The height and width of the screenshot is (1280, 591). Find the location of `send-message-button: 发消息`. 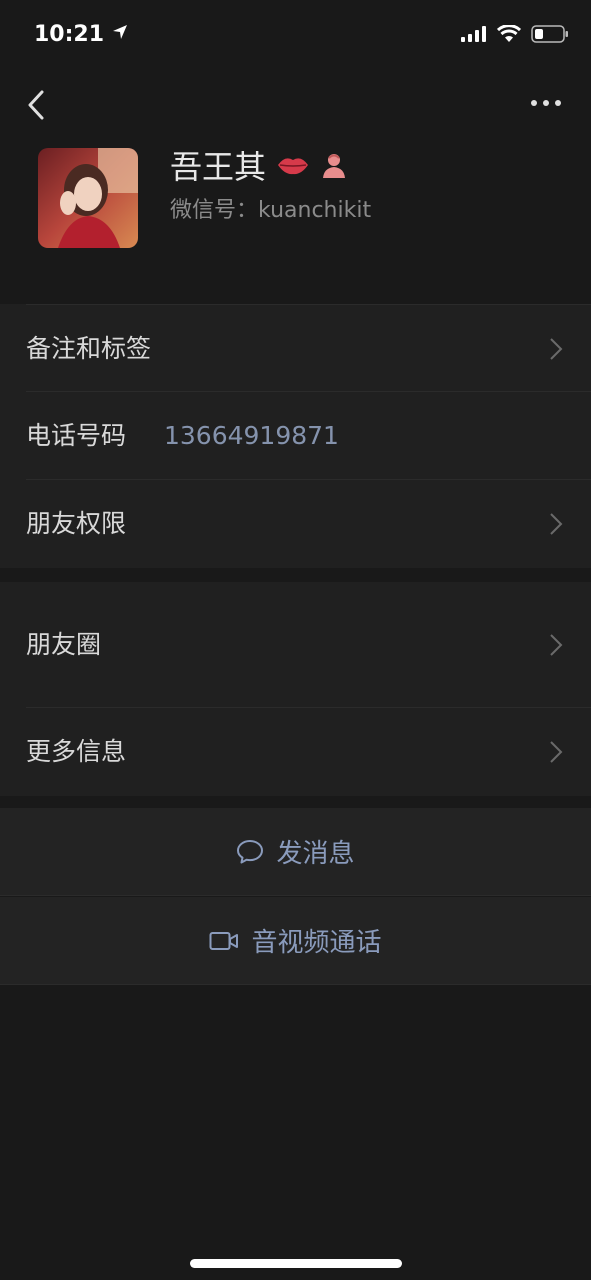

send-message-button: 发消息 is located at coordinates (295, 852).